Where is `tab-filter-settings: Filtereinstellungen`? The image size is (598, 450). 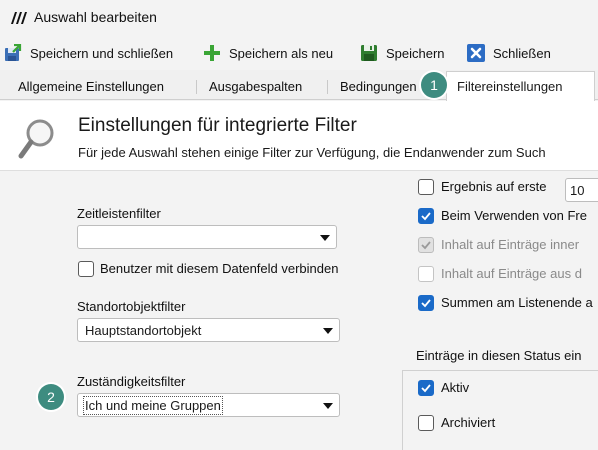
tab-filter-settings: Filtereinstellungen is located at coordinates (520, 86).